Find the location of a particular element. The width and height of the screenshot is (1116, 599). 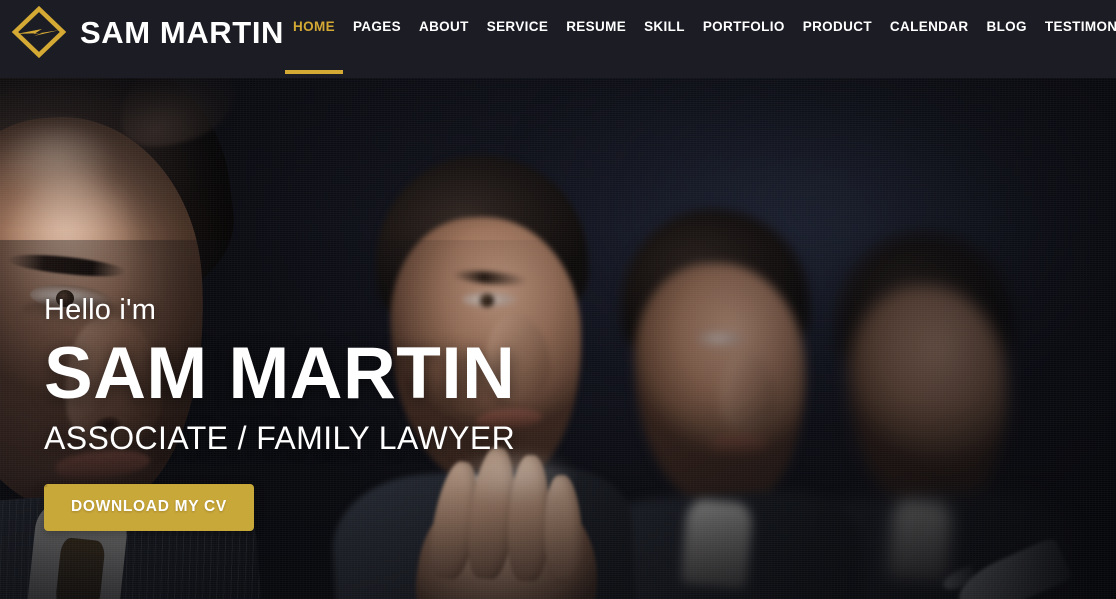

hero-greeting: Hello i'm is located at coordinates (100, 310).